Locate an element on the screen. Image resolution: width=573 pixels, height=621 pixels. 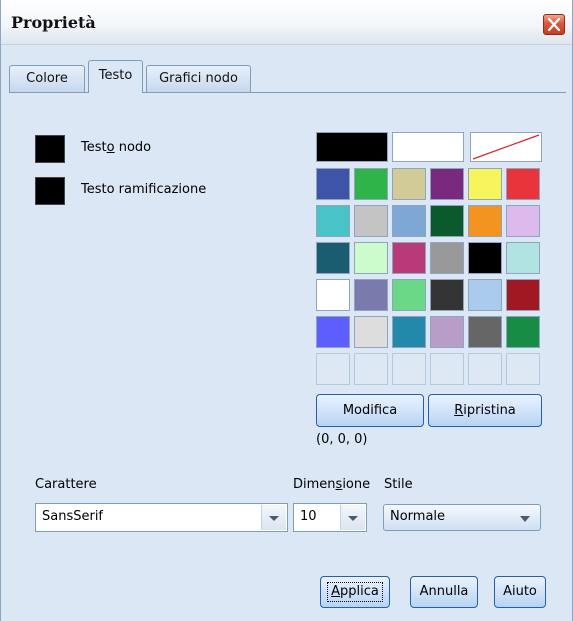
close-button is located at coordinates (554, 24).